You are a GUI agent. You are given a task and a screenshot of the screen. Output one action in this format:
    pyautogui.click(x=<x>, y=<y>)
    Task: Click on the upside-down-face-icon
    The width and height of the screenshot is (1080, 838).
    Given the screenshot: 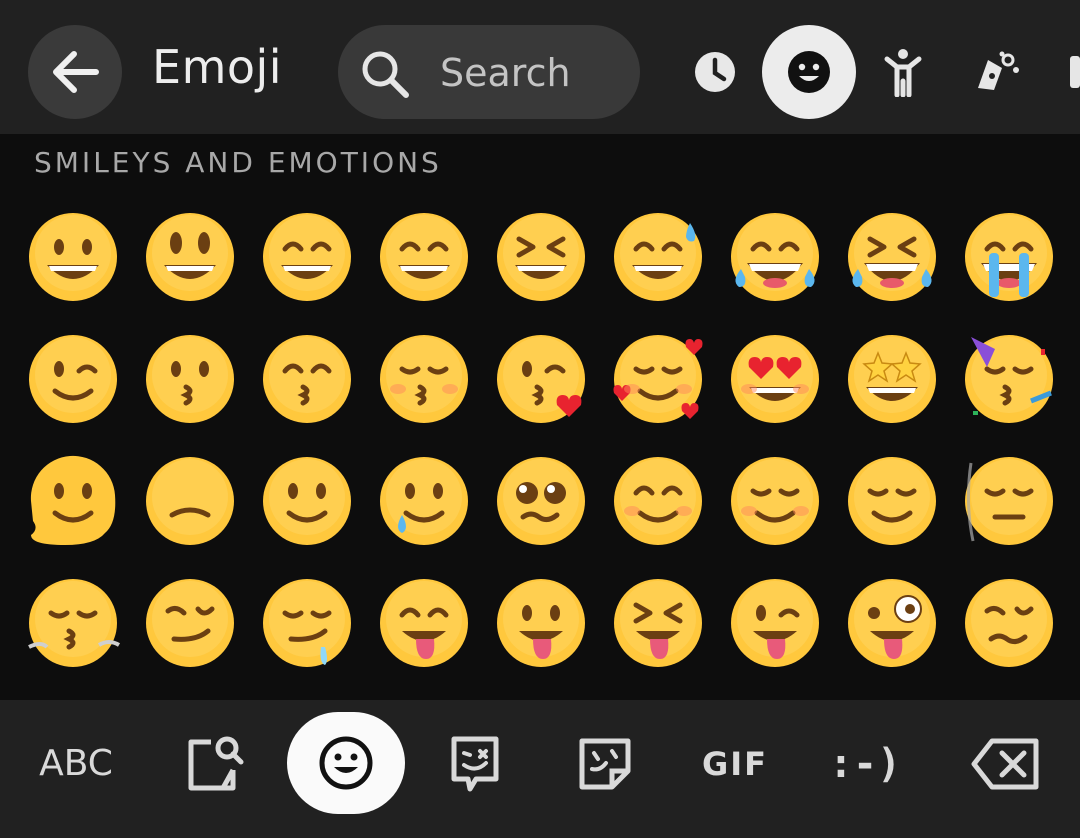 What is the action you would take?
    pyautogui.click(x=189, y=501)
    